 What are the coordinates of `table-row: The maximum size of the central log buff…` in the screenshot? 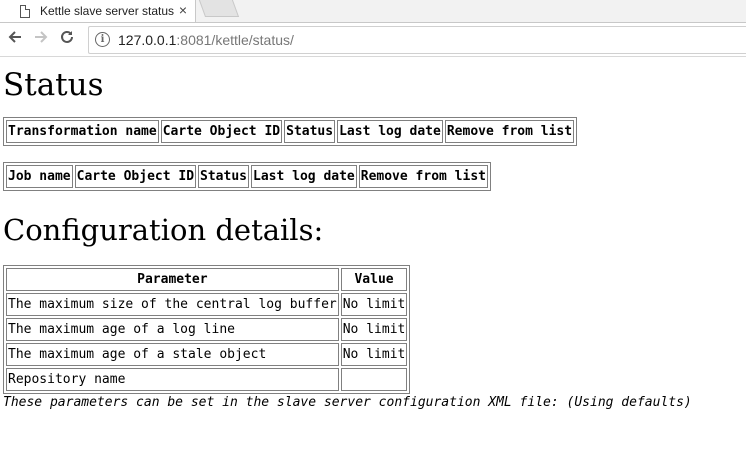 It's located at (207, 304).